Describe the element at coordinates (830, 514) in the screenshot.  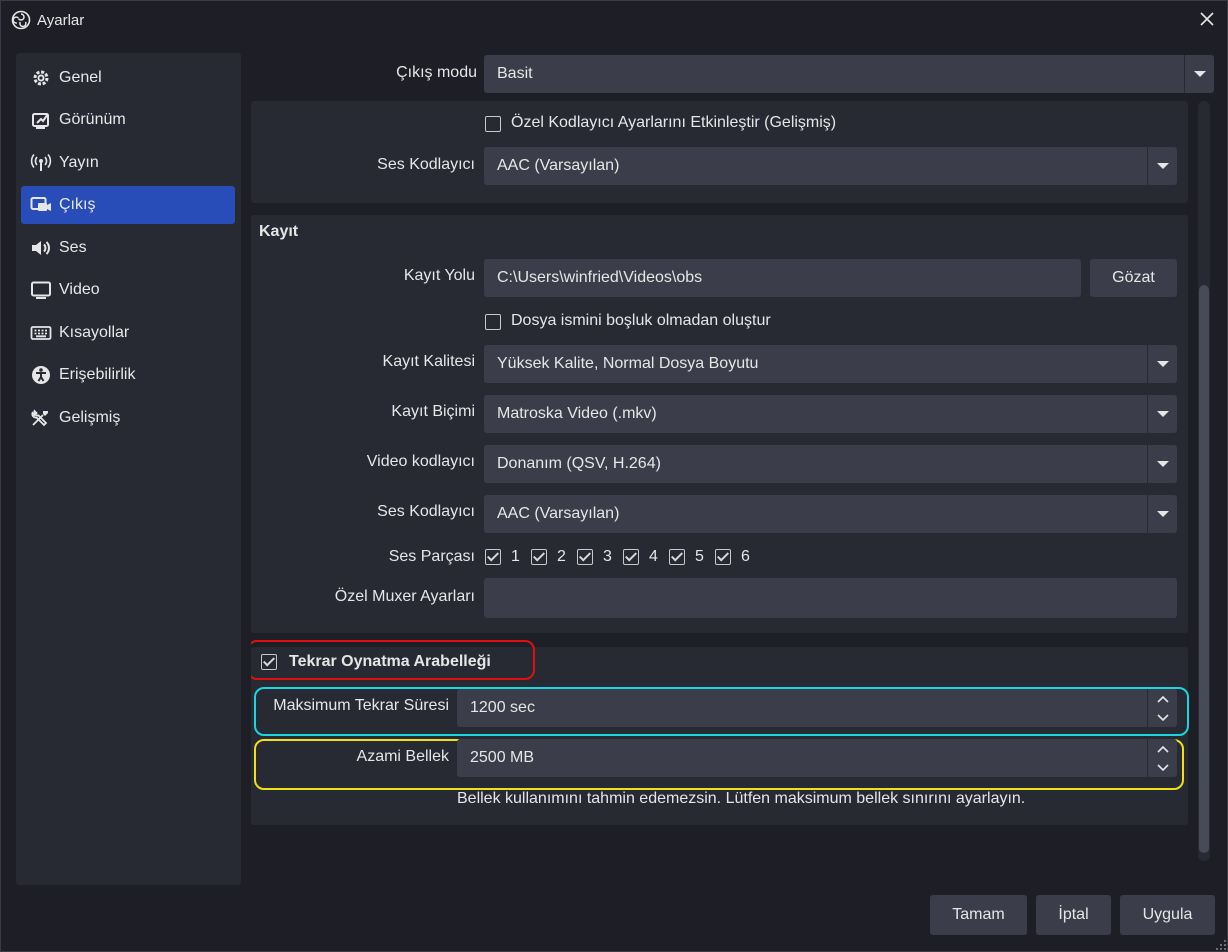
I see `rec-audio-encoder-select: AAC (Varsayılan)` at that location.